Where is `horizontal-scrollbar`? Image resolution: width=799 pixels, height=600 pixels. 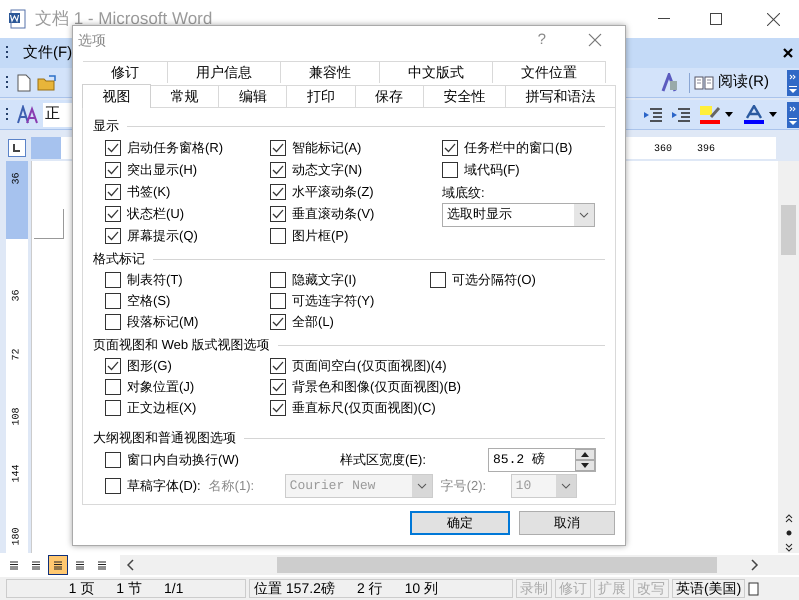
horizontal-scrollbar is located at coordinates (459, 565).